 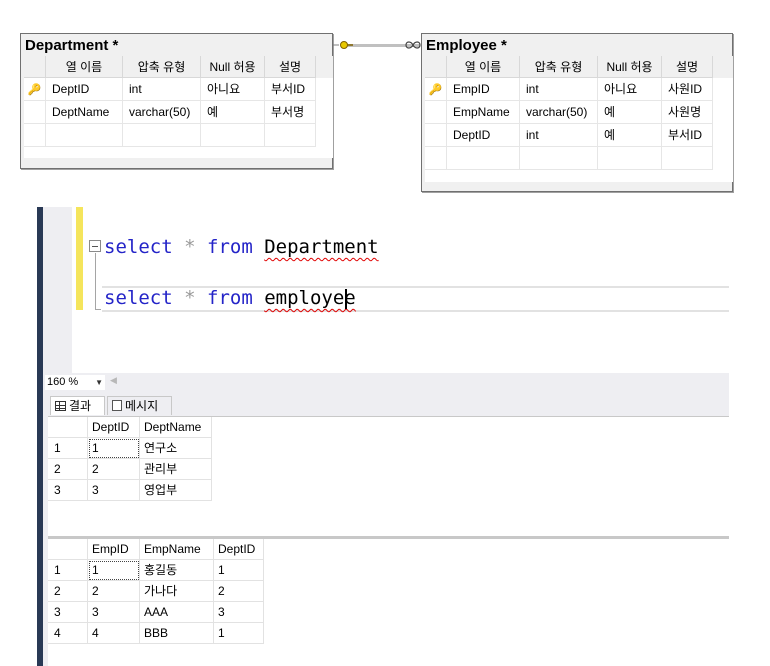 I want to click on chevron-down-icon: ▼, so click(x=99, y=382).